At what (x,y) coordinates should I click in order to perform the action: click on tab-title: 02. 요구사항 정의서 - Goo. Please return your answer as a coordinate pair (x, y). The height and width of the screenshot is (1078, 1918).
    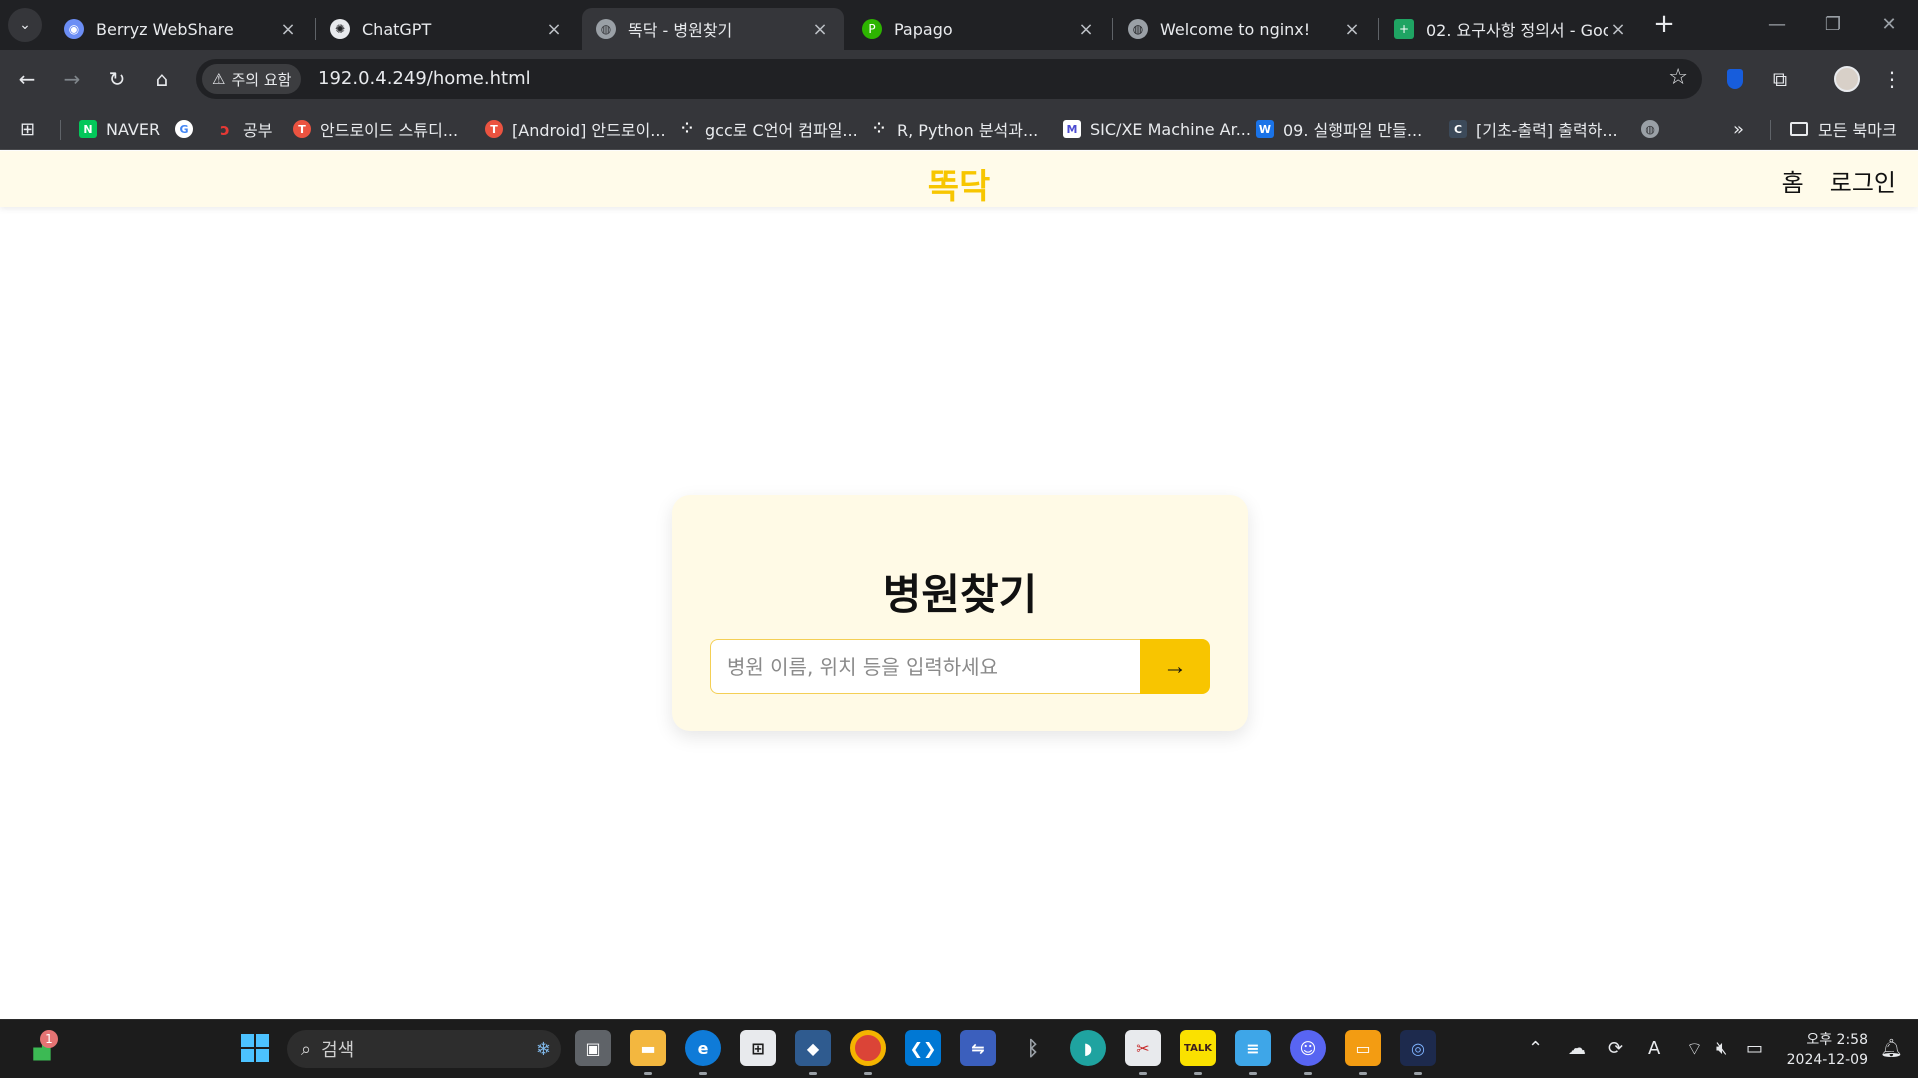
    Looking at the image, I should click on (1517, 30).